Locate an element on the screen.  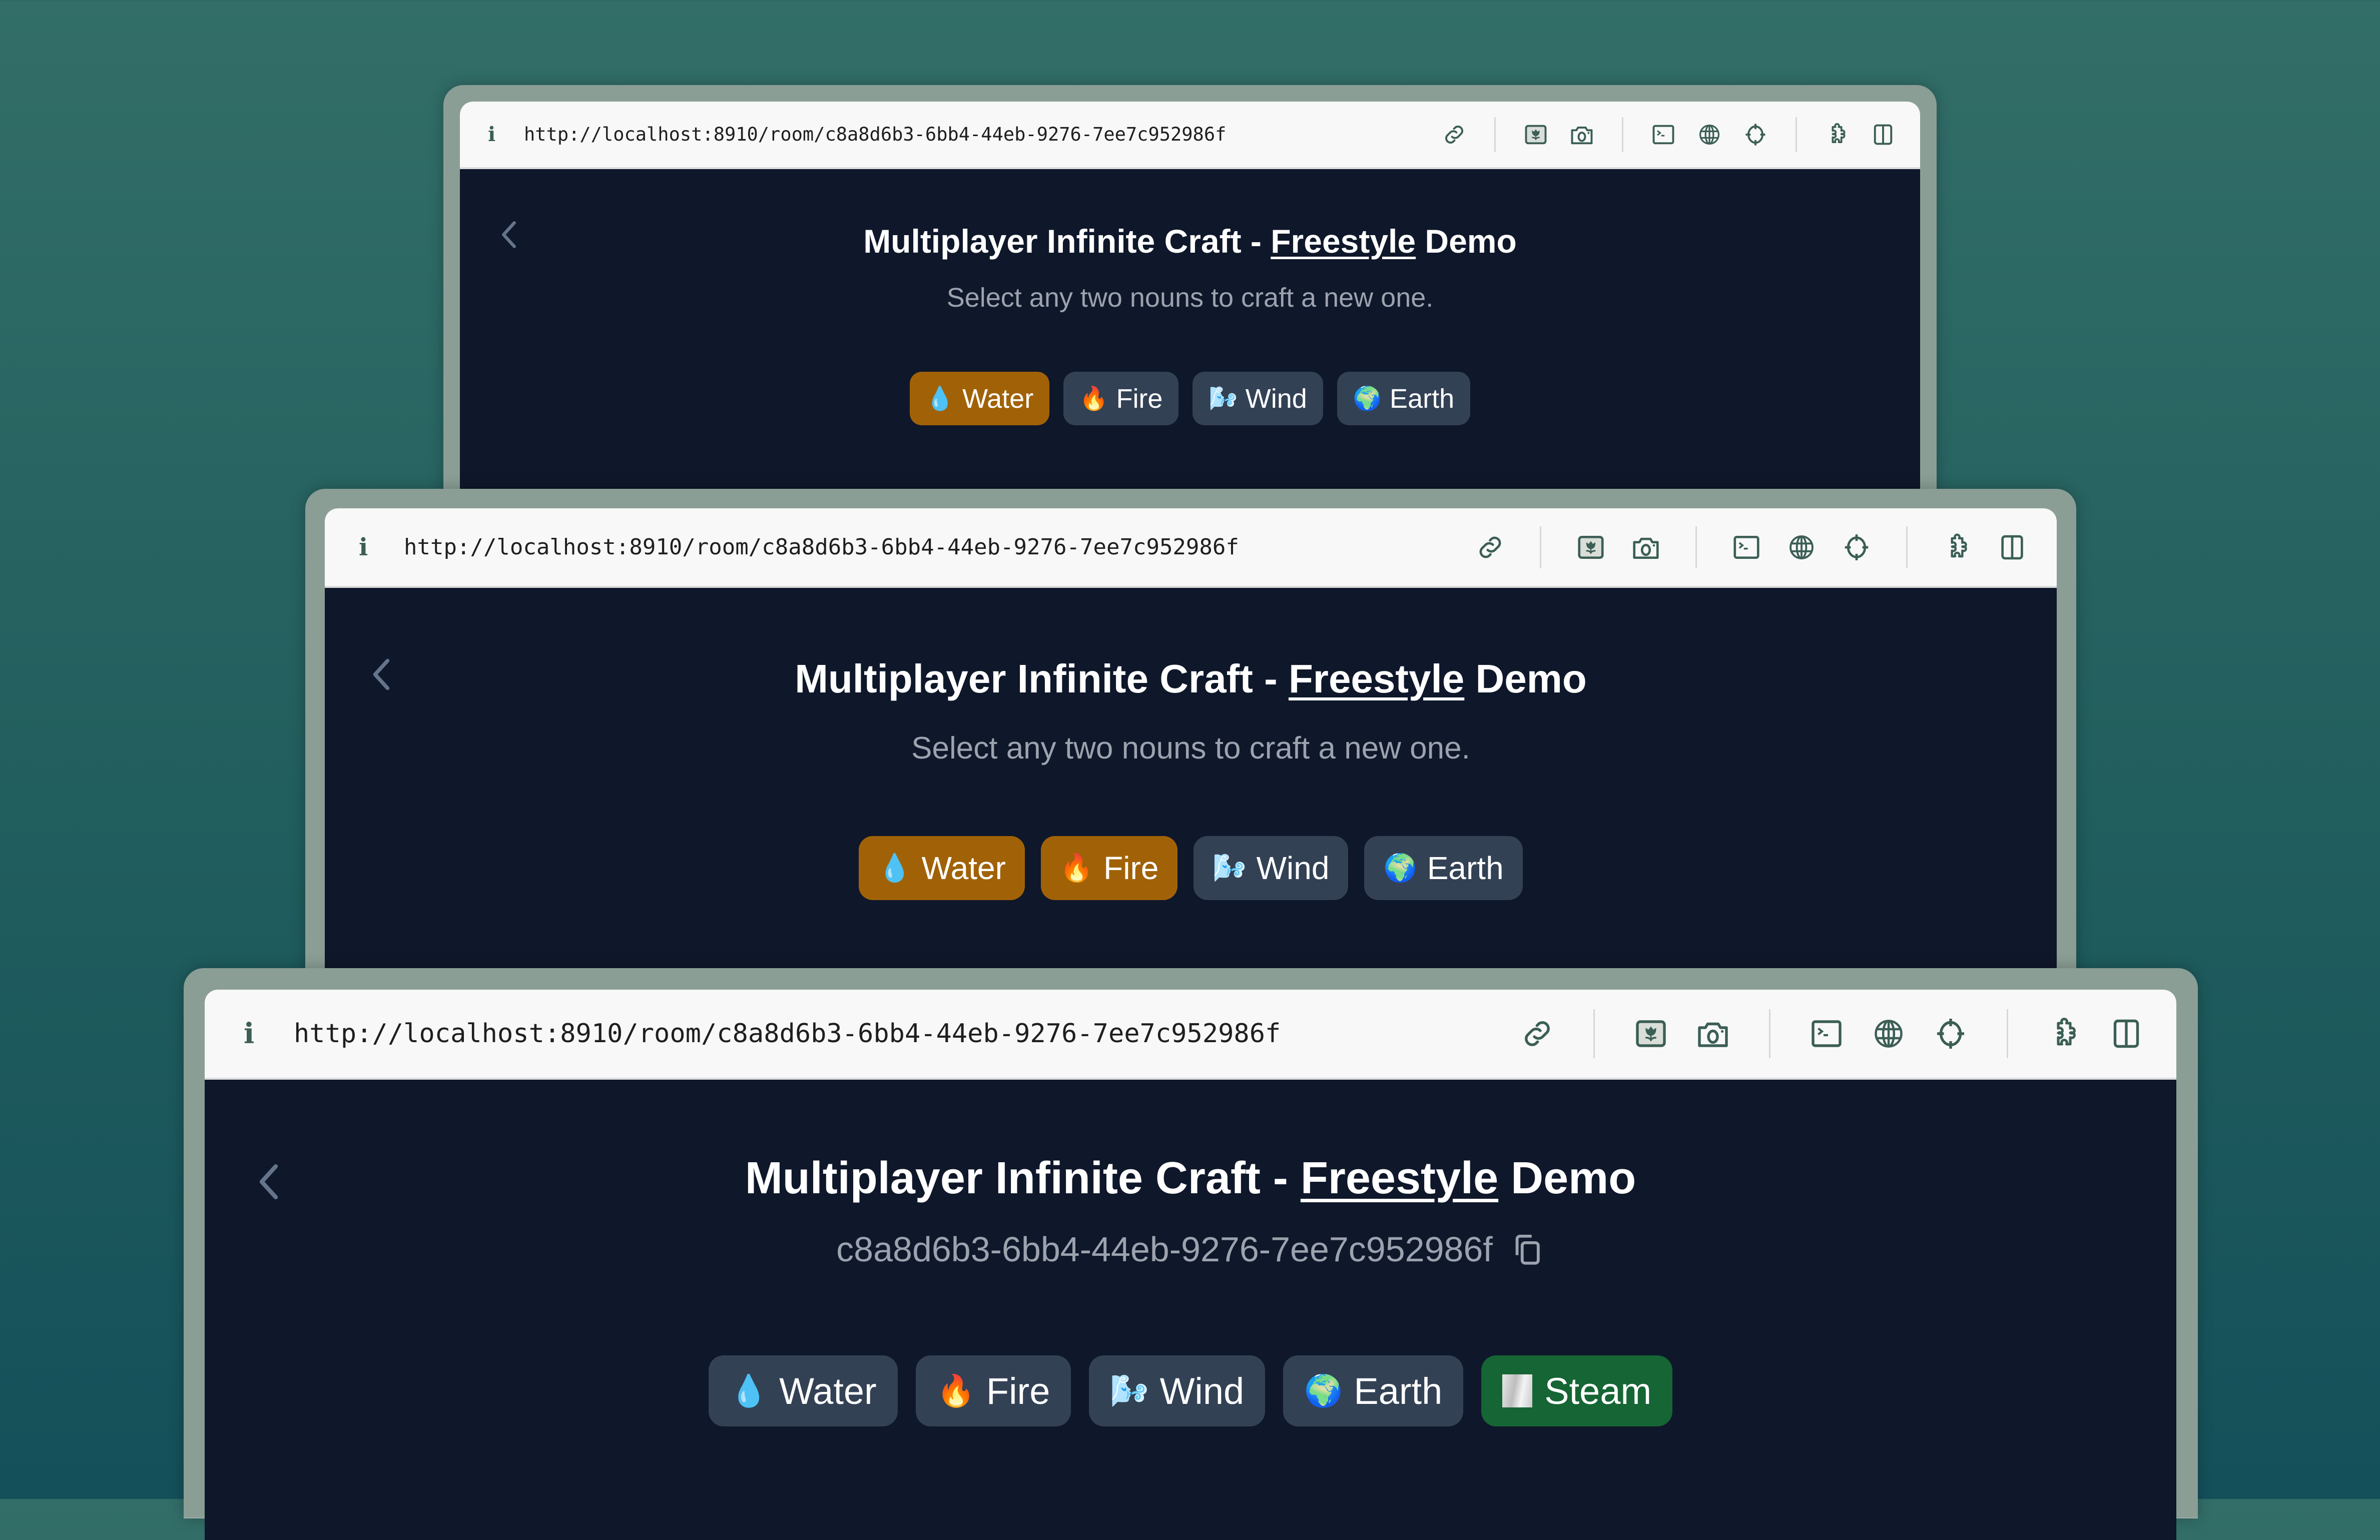
element-list: 💧 Water 🔥 Fire 🌬️ Wind 🌍 Earth Steam is located at coordinates (1190, 1390).